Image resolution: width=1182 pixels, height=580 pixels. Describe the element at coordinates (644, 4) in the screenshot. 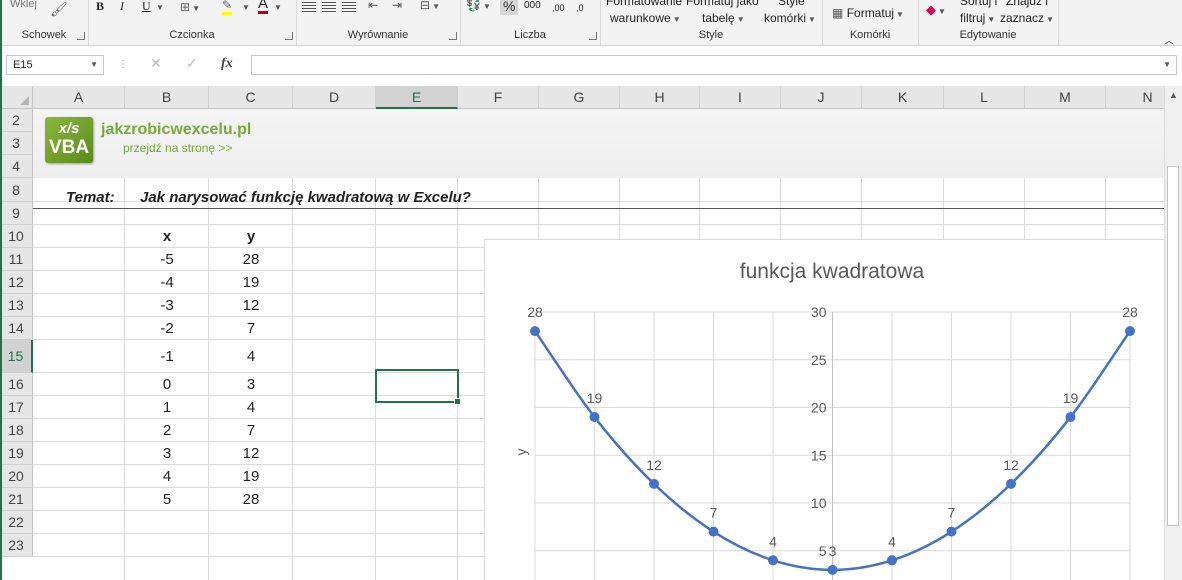

I see `conditional-format-line1: Formatowanie` at that location.